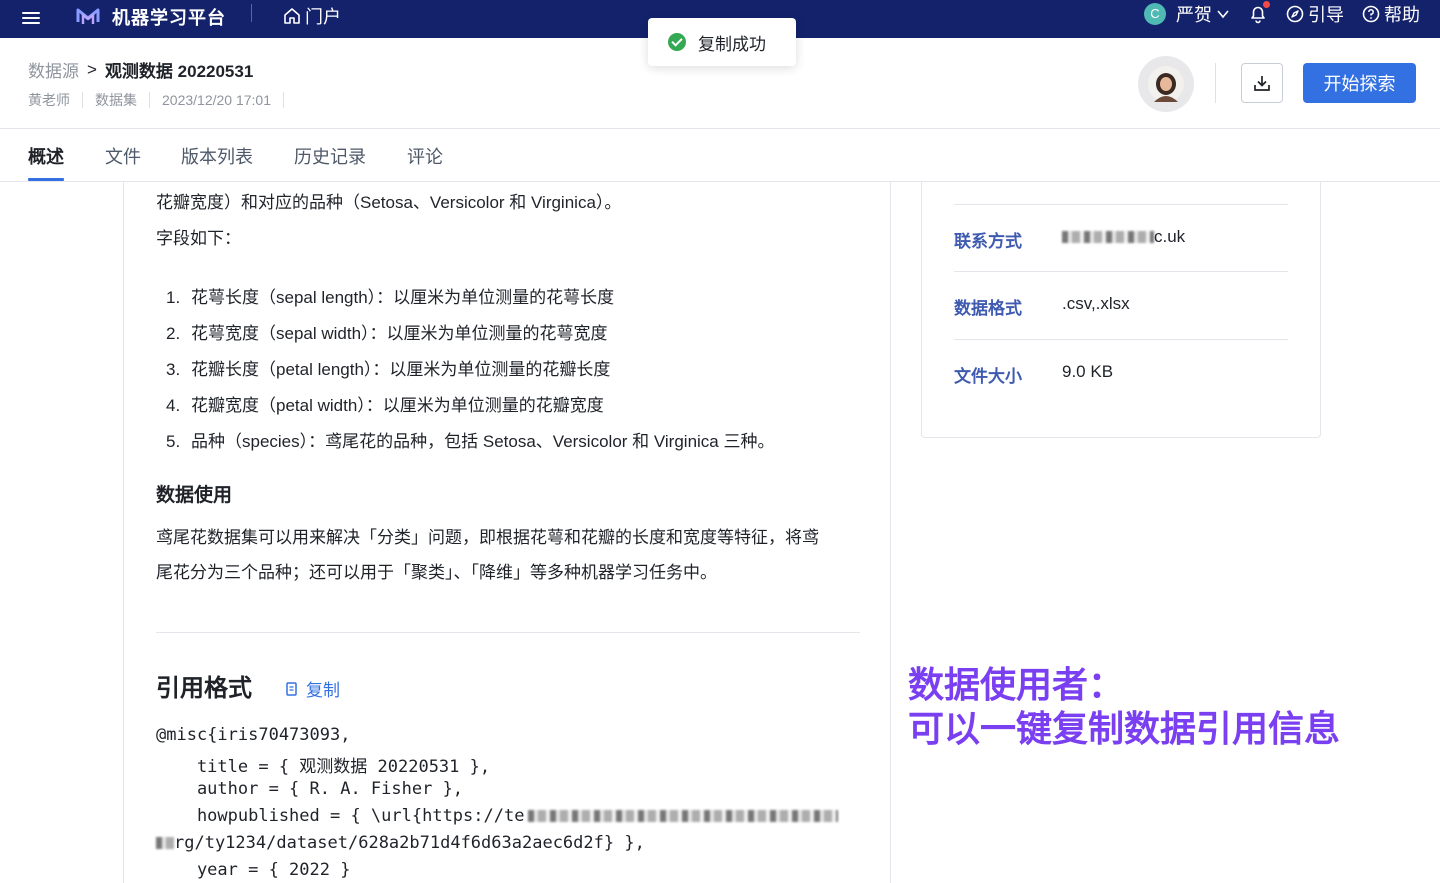 The height and width of the screenshot is (883, 1440). What do you see at coordinates (988, 241) in the screenshot?
I see `info-label: 联系方式` at bounding box center [988, 241].